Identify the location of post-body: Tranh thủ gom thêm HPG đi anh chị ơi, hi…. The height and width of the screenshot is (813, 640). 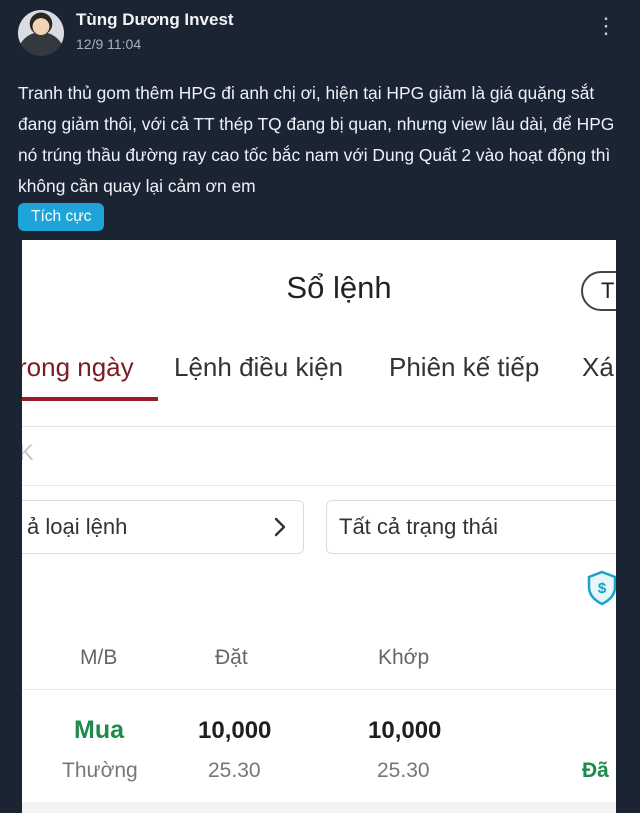
(316, 139).